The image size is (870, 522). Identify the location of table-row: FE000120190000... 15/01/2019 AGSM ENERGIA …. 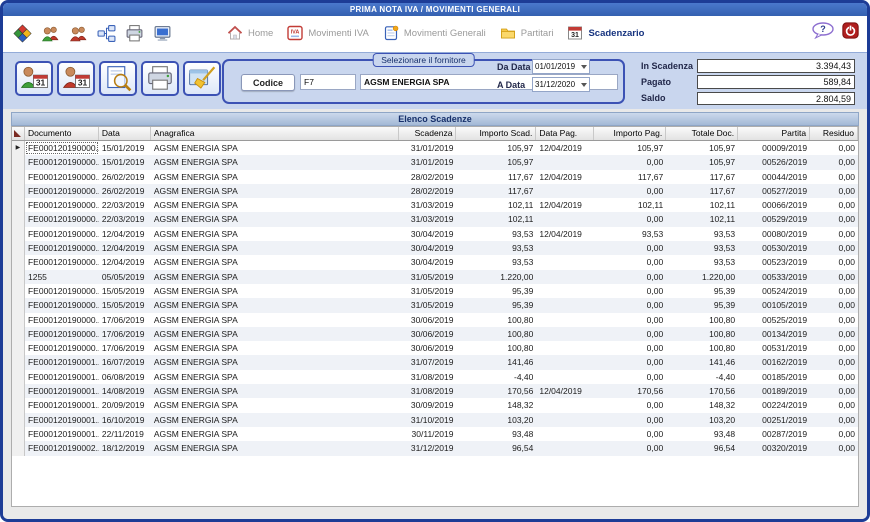
(435, 162).